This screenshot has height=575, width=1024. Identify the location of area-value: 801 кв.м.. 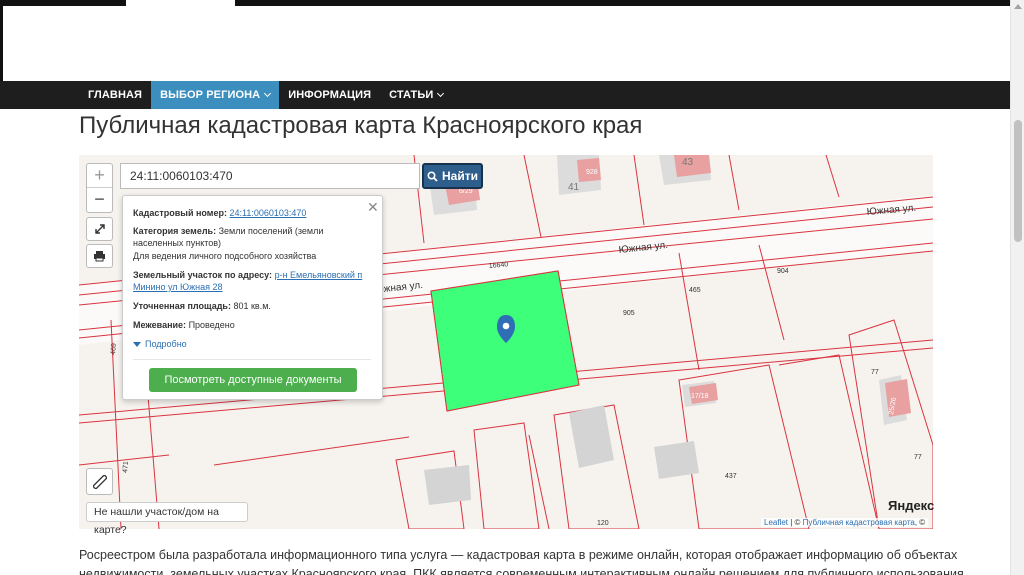
(252, 306).